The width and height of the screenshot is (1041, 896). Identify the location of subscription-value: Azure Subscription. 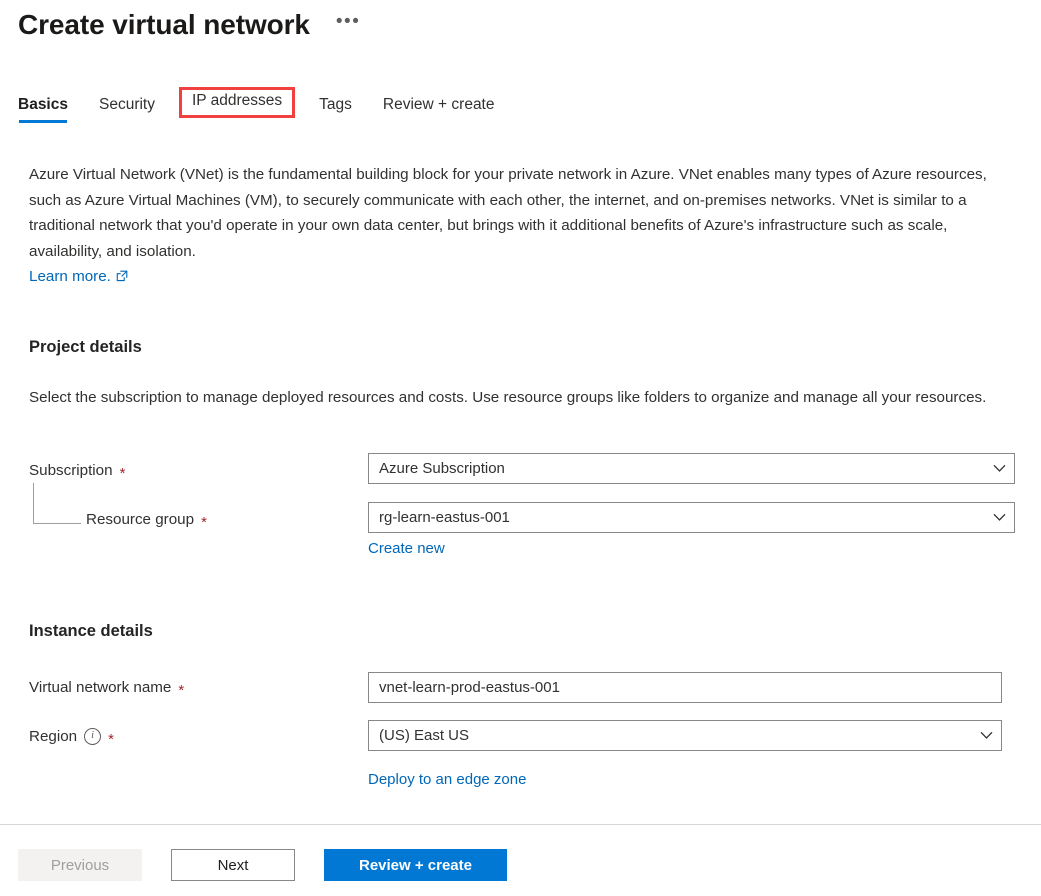
(442, 468).